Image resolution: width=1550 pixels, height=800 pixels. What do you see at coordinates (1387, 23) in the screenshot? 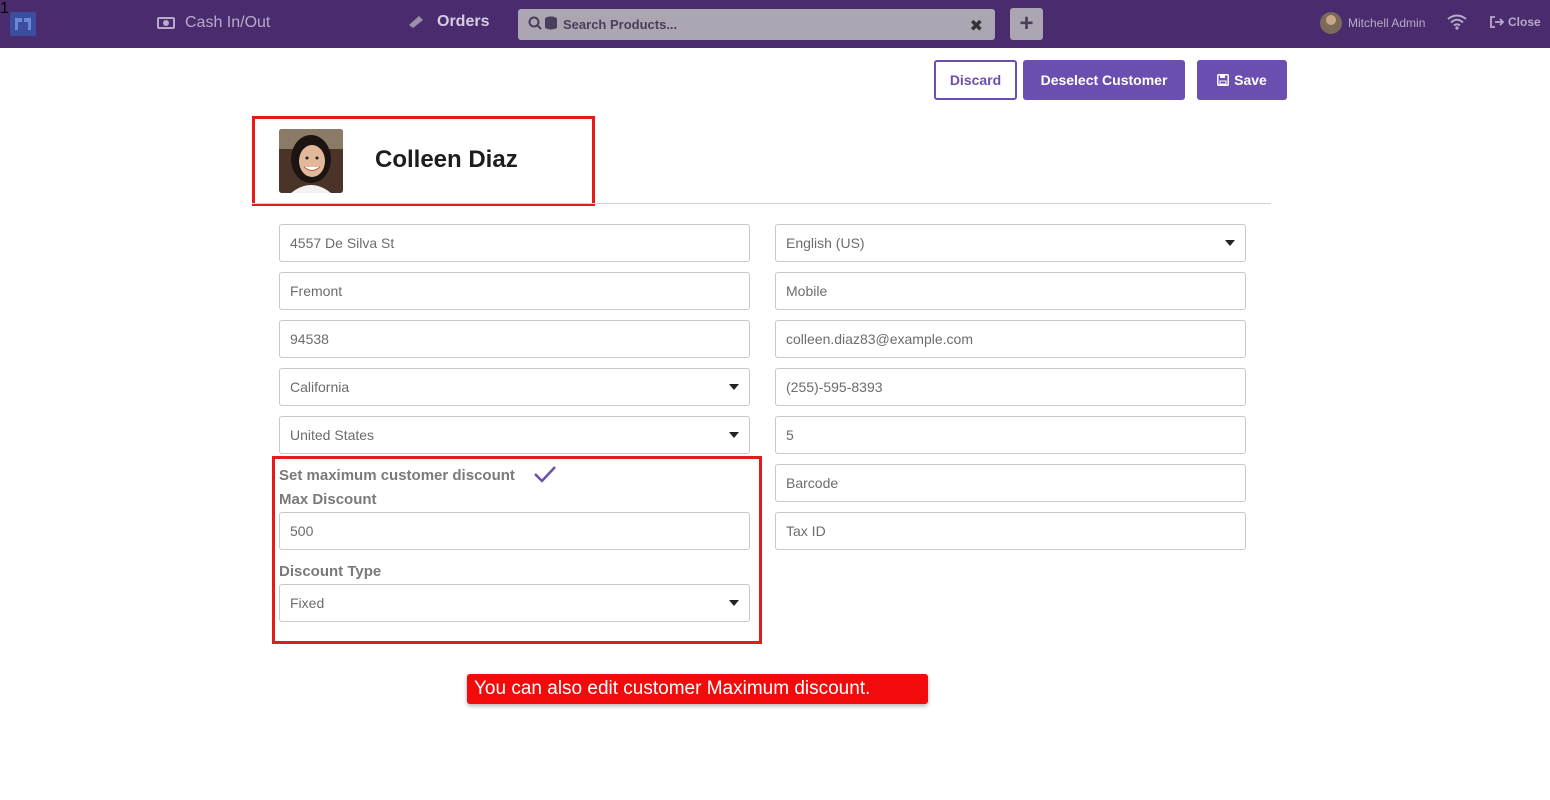
I see `user-name: Mitchell Admin` at bounding box center [1387, 23].